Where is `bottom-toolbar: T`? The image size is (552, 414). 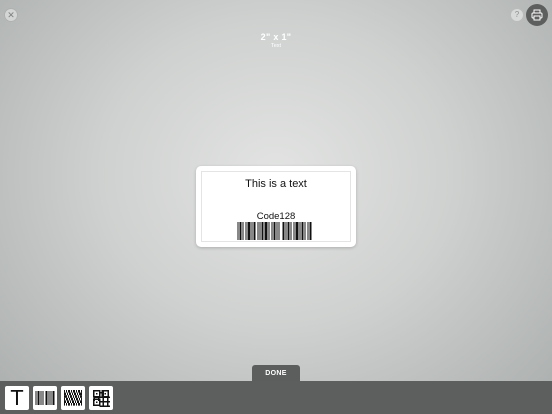 bottom-toolbar: T is located at coordinates (276, 397).